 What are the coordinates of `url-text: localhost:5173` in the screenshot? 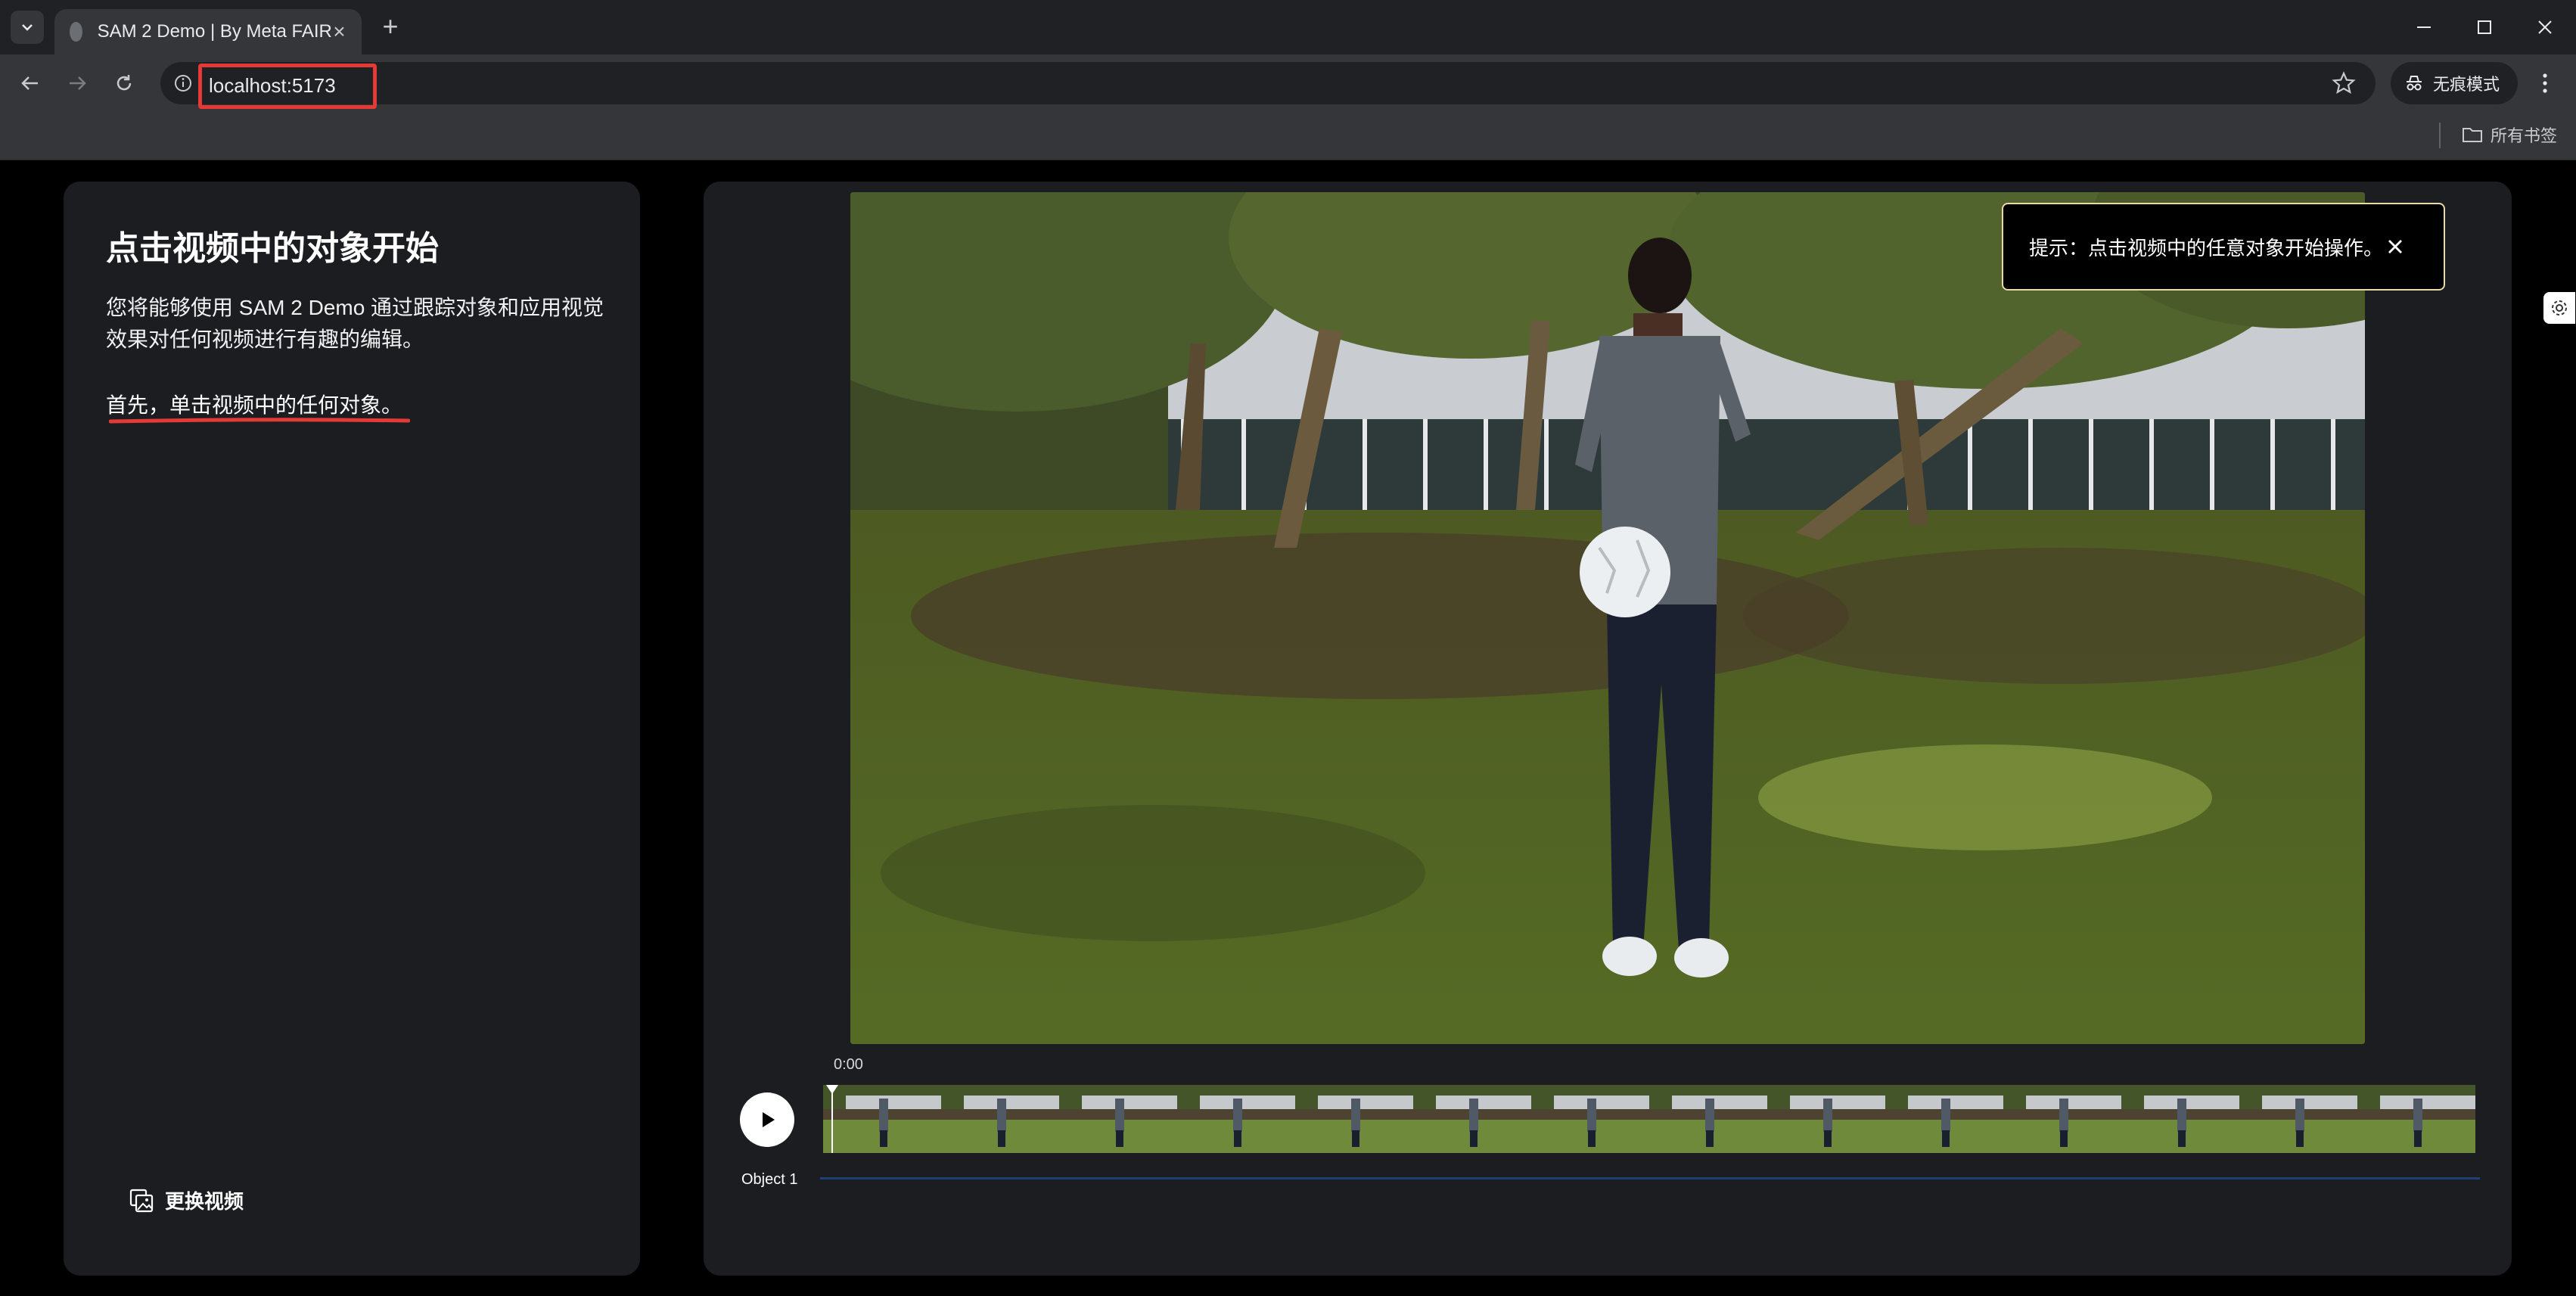 It's located at (272, 86).